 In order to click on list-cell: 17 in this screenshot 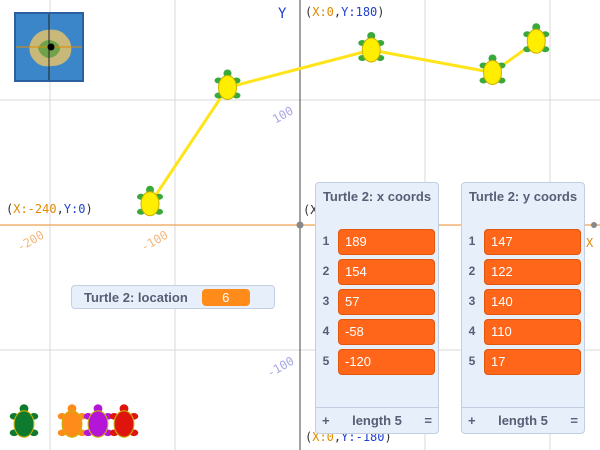, I will do `click(532, 362)`.